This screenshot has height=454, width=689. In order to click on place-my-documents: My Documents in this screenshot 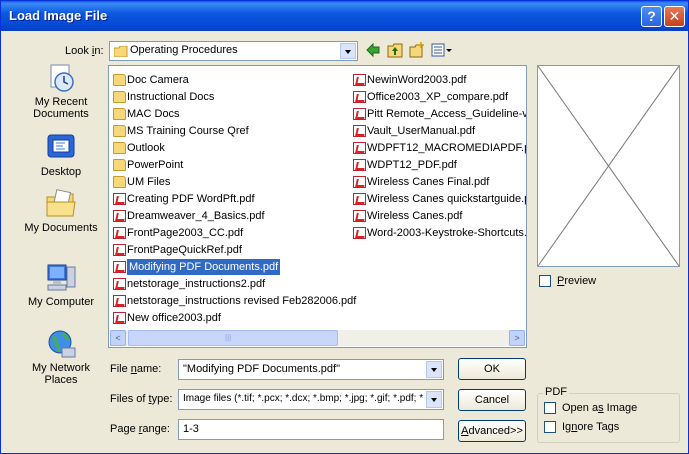, I will do `click(61, 211)`.